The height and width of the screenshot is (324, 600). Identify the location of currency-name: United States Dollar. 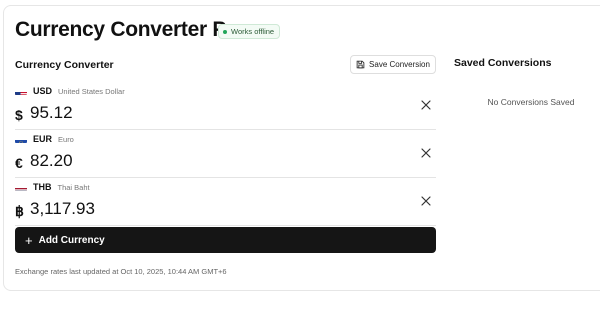
(91, 91).